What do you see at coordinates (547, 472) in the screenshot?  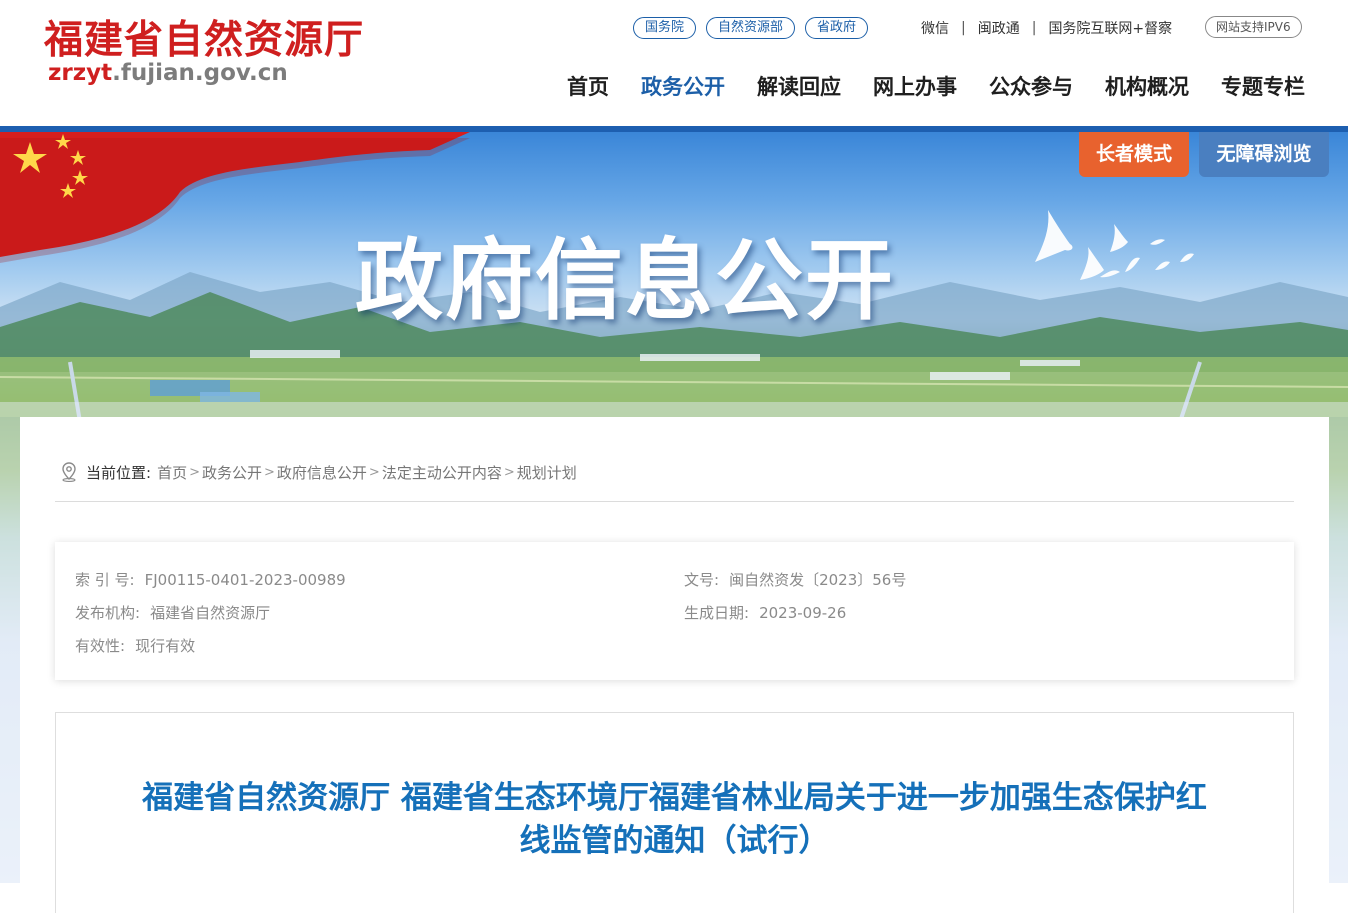 I see `breadcrumb-planning: 规划计划` at bounding box center [547, 472].